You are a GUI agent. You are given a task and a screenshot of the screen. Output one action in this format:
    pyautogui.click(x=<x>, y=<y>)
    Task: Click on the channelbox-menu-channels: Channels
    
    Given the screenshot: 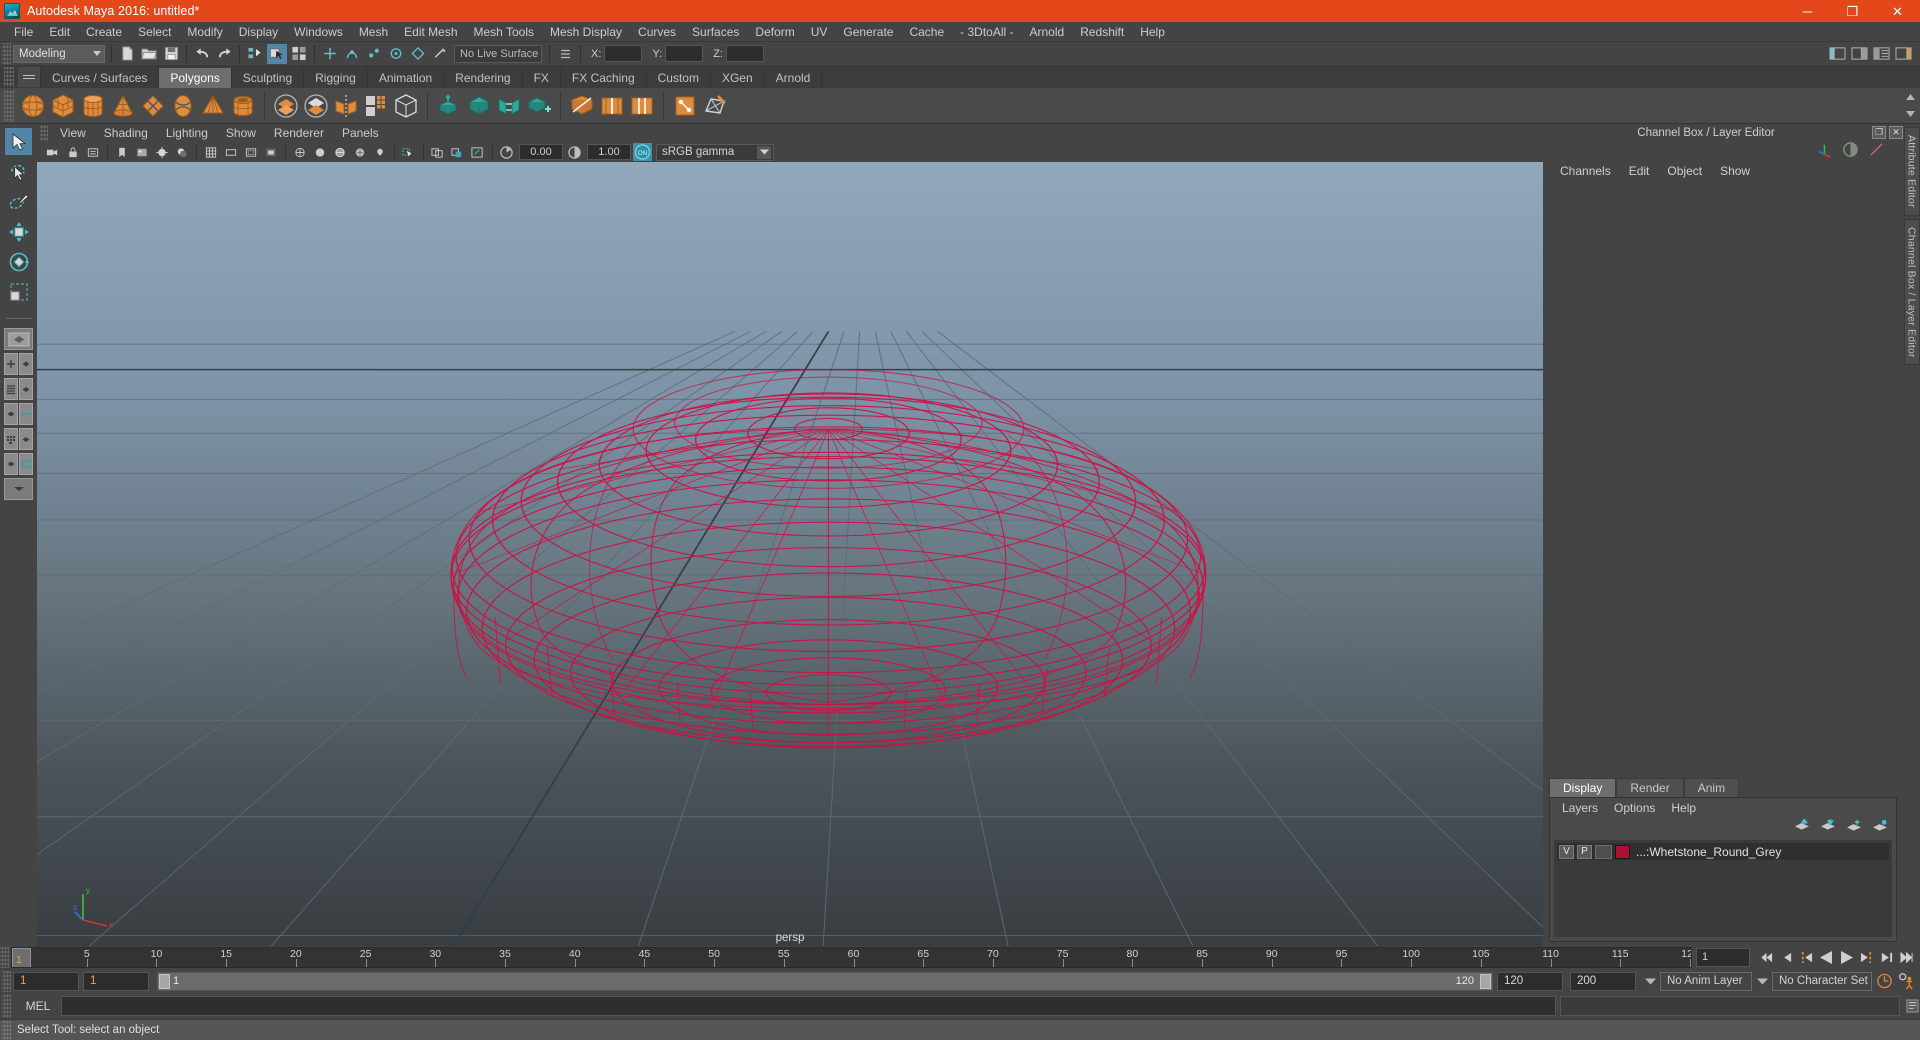 What is the action you would take?
    pyautogui.click(x=1585, y=171)
    